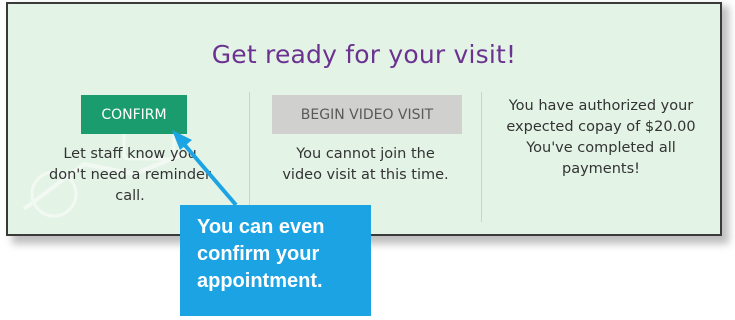 This screenshot has height=320, width=735. I want to click on payment-status-line: You have authorized your, so click(601, 106).